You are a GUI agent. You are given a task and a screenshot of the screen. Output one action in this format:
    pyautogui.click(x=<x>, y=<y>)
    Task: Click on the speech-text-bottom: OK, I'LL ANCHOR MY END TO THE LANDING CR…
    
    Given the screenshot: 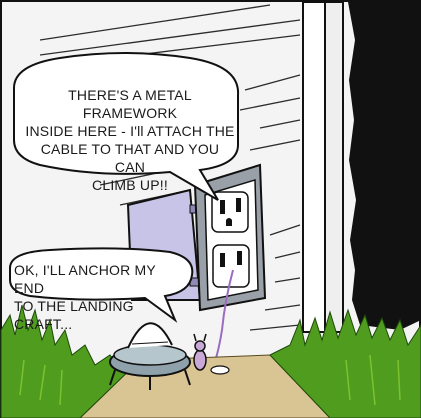 What is the action you would take?
    pyautogui.click(x=85, y=297)
    